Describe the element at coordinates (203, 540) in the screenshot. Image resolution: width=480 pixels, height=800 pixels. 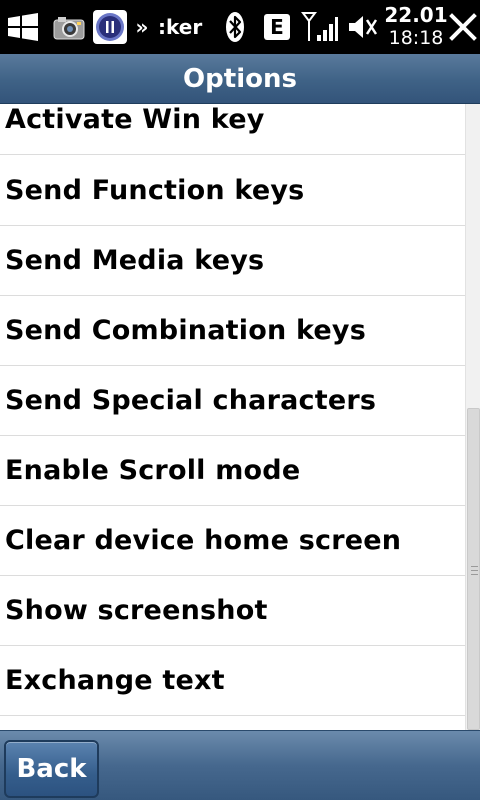
I see `list-item-label: Clear device home screen` at that location.